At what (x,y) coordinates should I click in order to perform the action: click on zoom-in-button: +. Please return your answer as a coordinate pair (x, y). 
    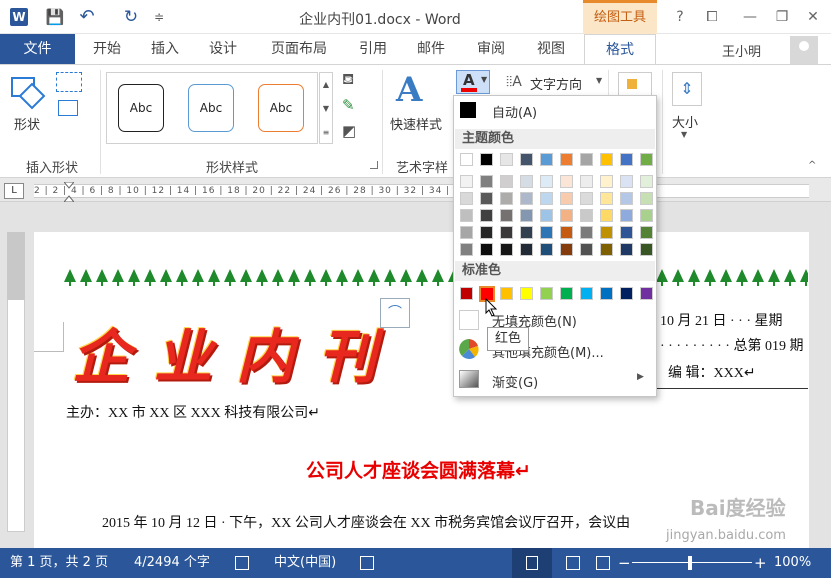
    Looking at the image, I should click on (760, 563).